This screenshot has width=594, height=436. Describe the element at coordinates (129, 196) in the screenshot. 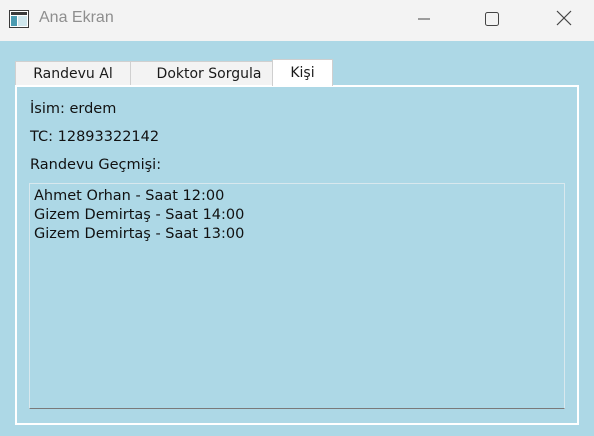

I see `history-item: Ahmet Orhan - Saat 12:00` at that location.